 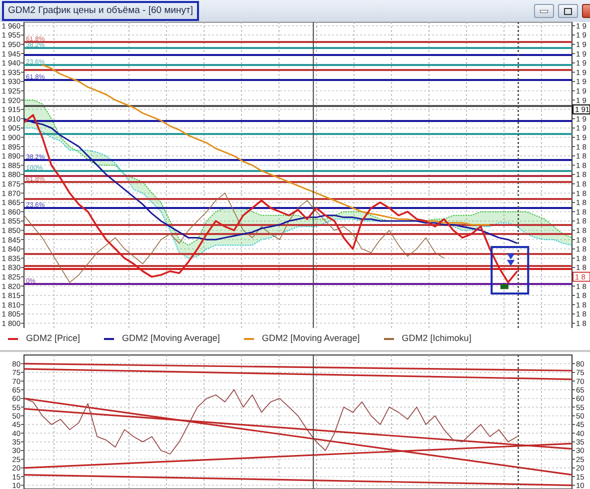 I want to click on selection-box, so click(x=510, y=270).